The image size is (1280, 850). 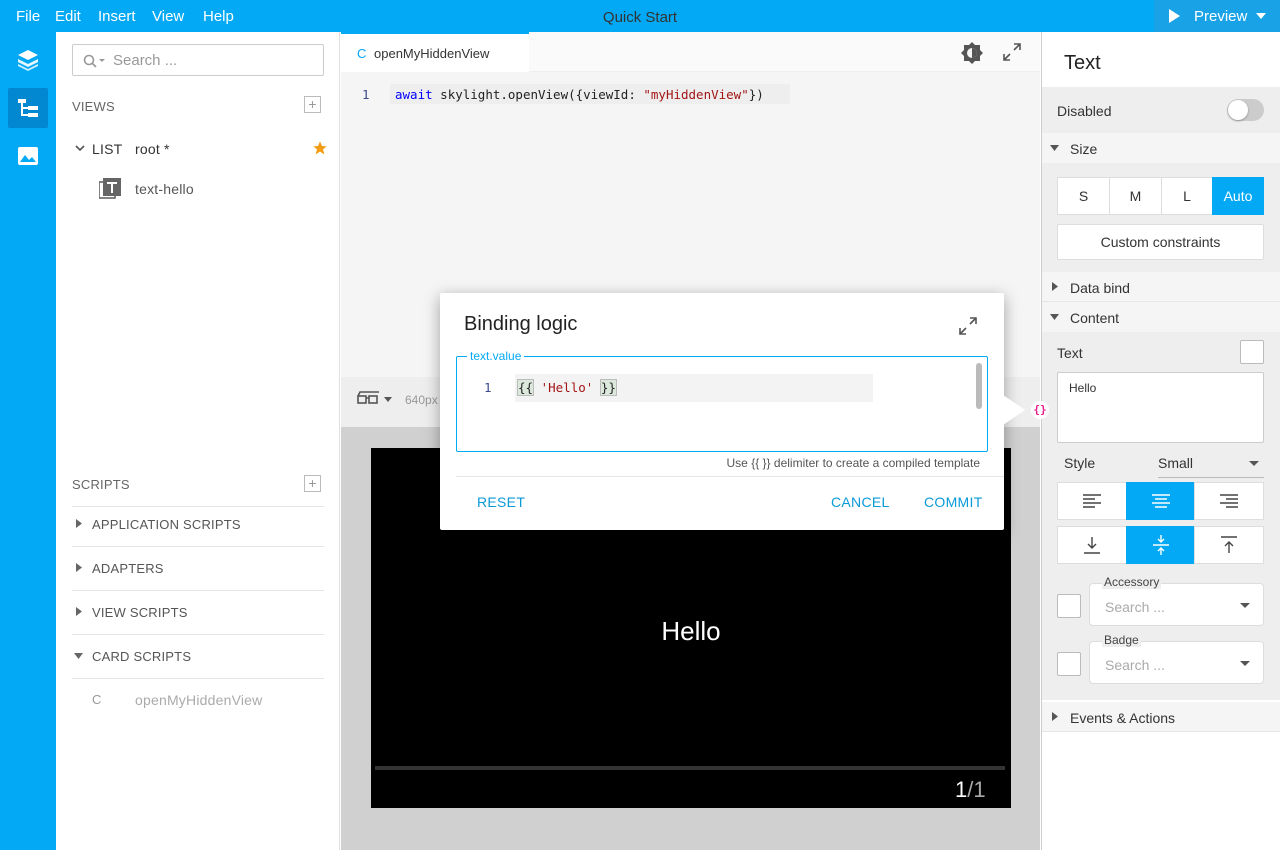 I want to click on accessory-label: Accessory, so click(x=1132, y=582).